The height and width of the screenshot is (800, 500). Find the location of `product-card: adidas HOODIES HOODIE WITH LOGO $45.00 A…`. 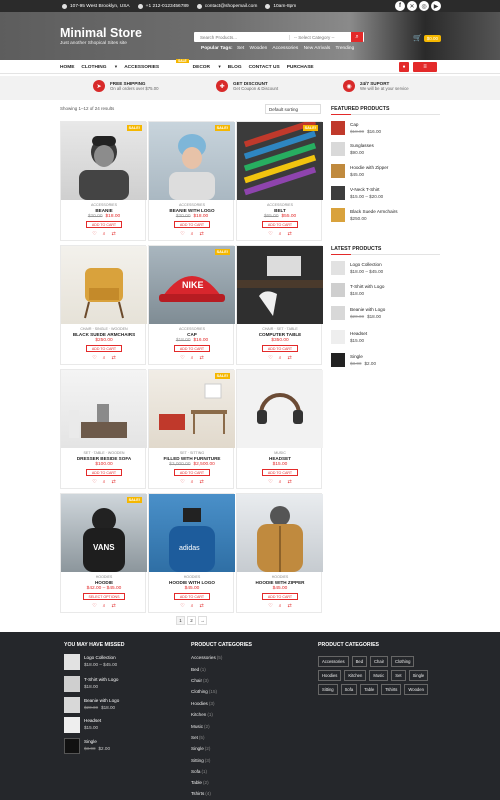

product-card: adidas HOODIES HOODIE WITH LOGO $45.00 A… is located at coordinates (191, 553).